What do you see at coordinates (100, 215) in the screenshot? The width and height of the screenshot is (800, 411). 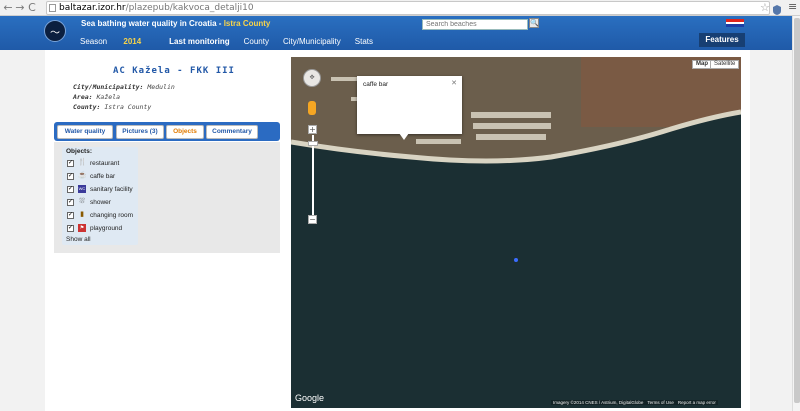 I see `object-changing-room: ✓ ▮ changing room` at bounding box center [100, 215].